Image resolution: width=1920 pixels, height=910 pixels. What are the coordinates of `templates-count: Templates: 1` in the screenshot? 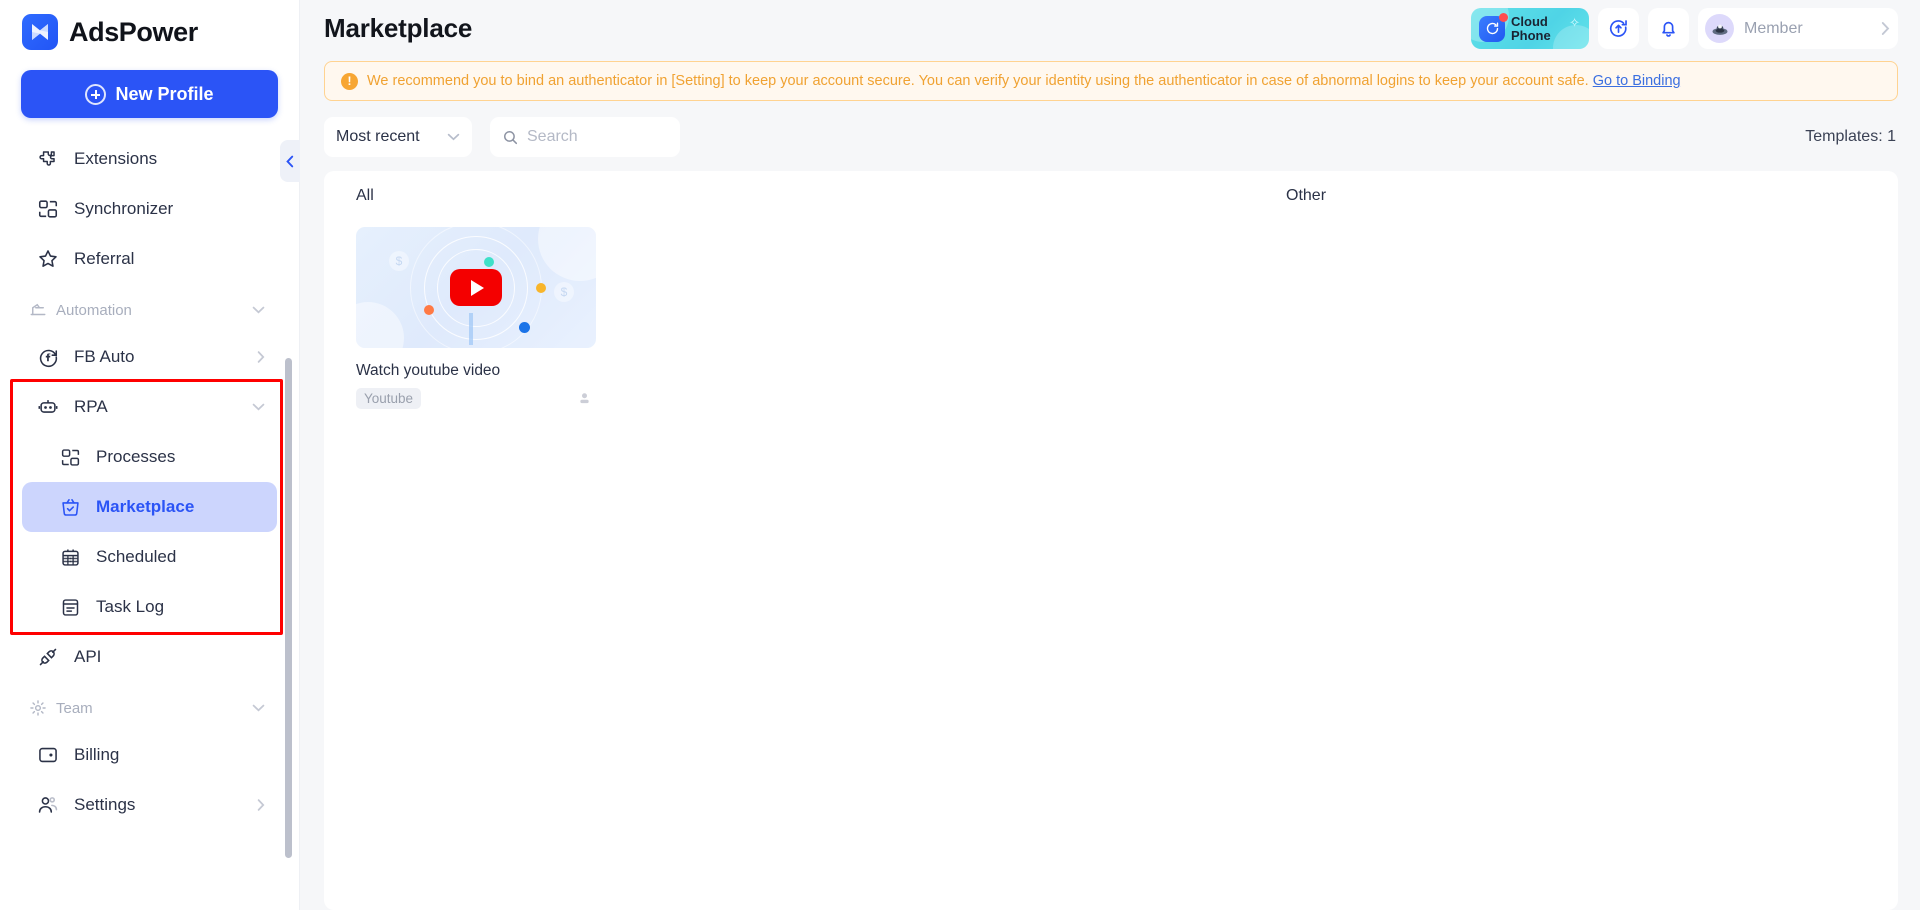 It's located at (1850, 136).